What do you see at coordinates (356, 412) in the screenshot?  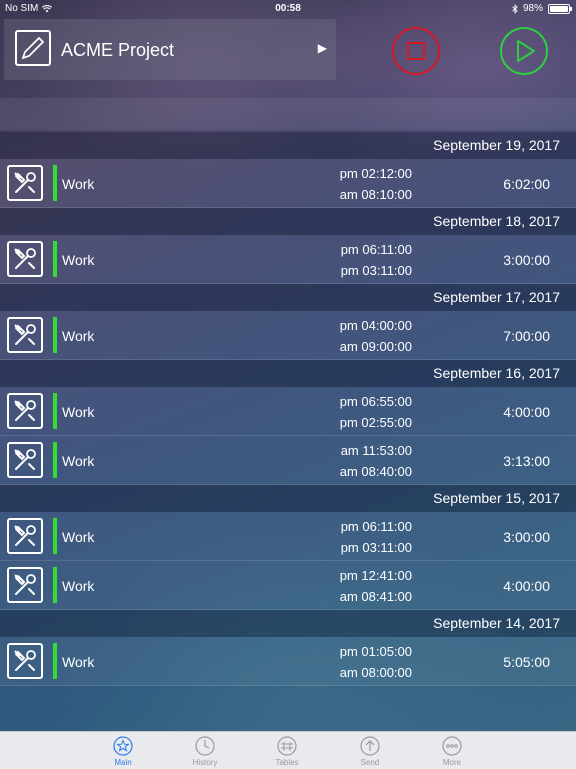 I see `entry-times: pm 06:55:00 pm 02:55:00` at bounding box center [356, 412].